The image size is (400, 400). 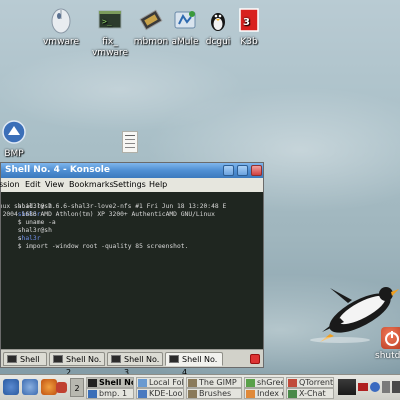 I want to click on task-label: shGreen, so click(x=270, y=382).